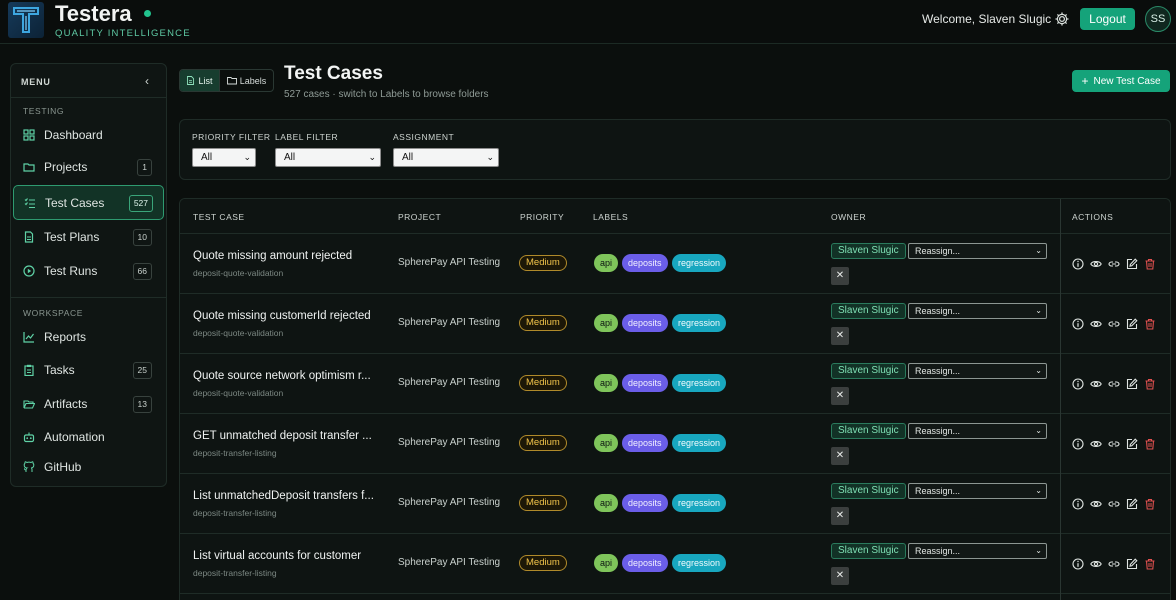 This screenshot has width=1176, height=600. I want to click on sidebar-item-automation: Automation, so click(88, 437).